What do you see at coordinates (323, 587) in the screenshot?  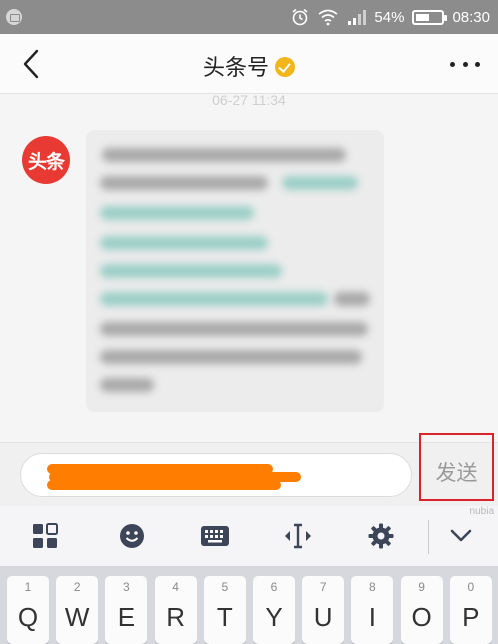 I see `key-number-label: 7` at bounding box center [323, 587].